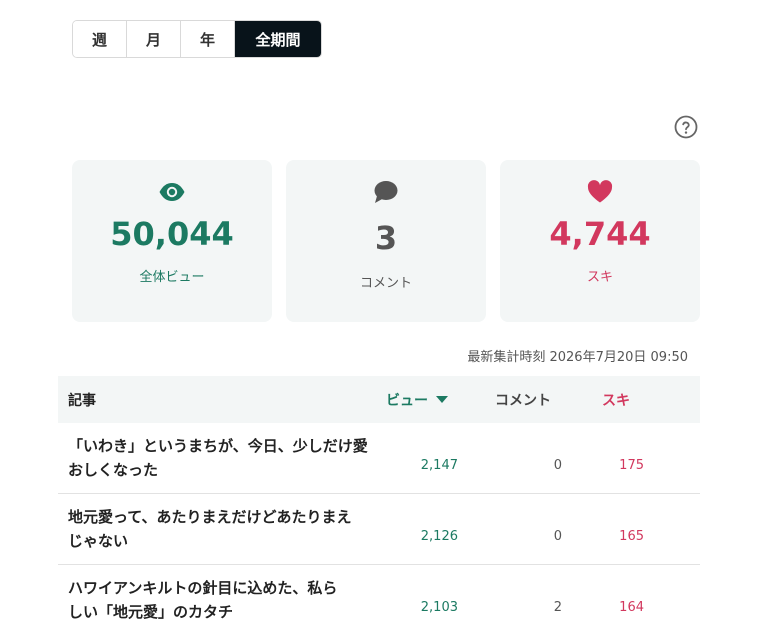 The width and height of the screenshot is (778, 642). What do you see at coordinates (577, 357) in the screenshot?
I see `last-updated-timestamp: 最新集計時刻 2026年7月20日 09:50` at bounding box center [577, 357].